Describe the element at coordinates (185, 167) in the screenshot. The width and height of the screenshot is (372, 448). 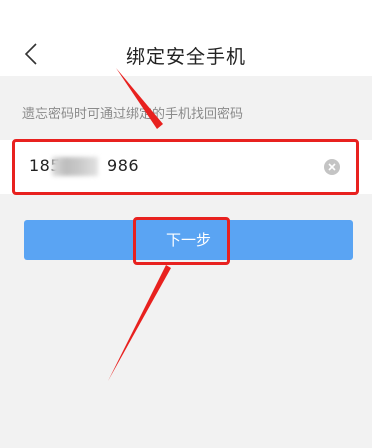
I see `annotation-box-input` at that location.